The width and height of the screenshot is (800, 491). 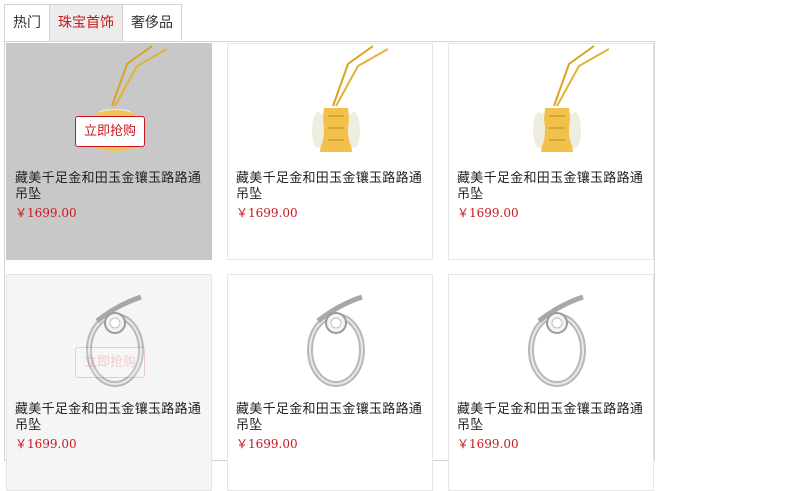 What do you see at coordinates (152, 23) in the screenshot?
I see `tab-luxury: 奢侈品` at bounding box center [152, 23].